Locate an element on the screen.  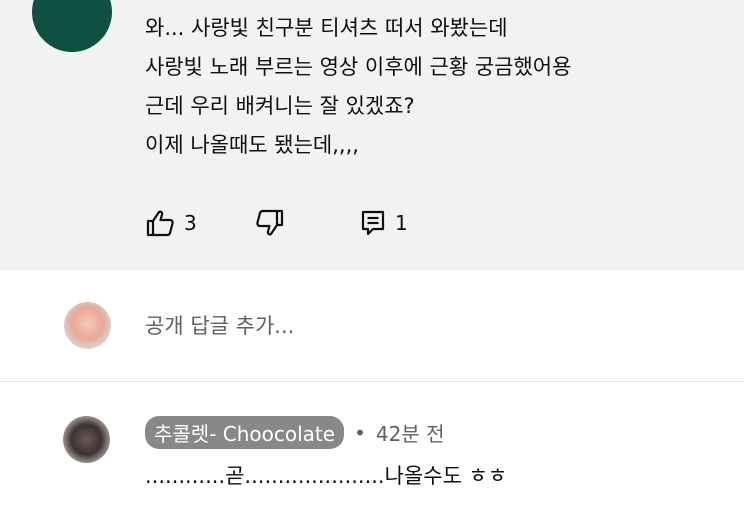
comment-line: 이제 나올때도 됐는데,,,, is located at coordinates (252, 145).